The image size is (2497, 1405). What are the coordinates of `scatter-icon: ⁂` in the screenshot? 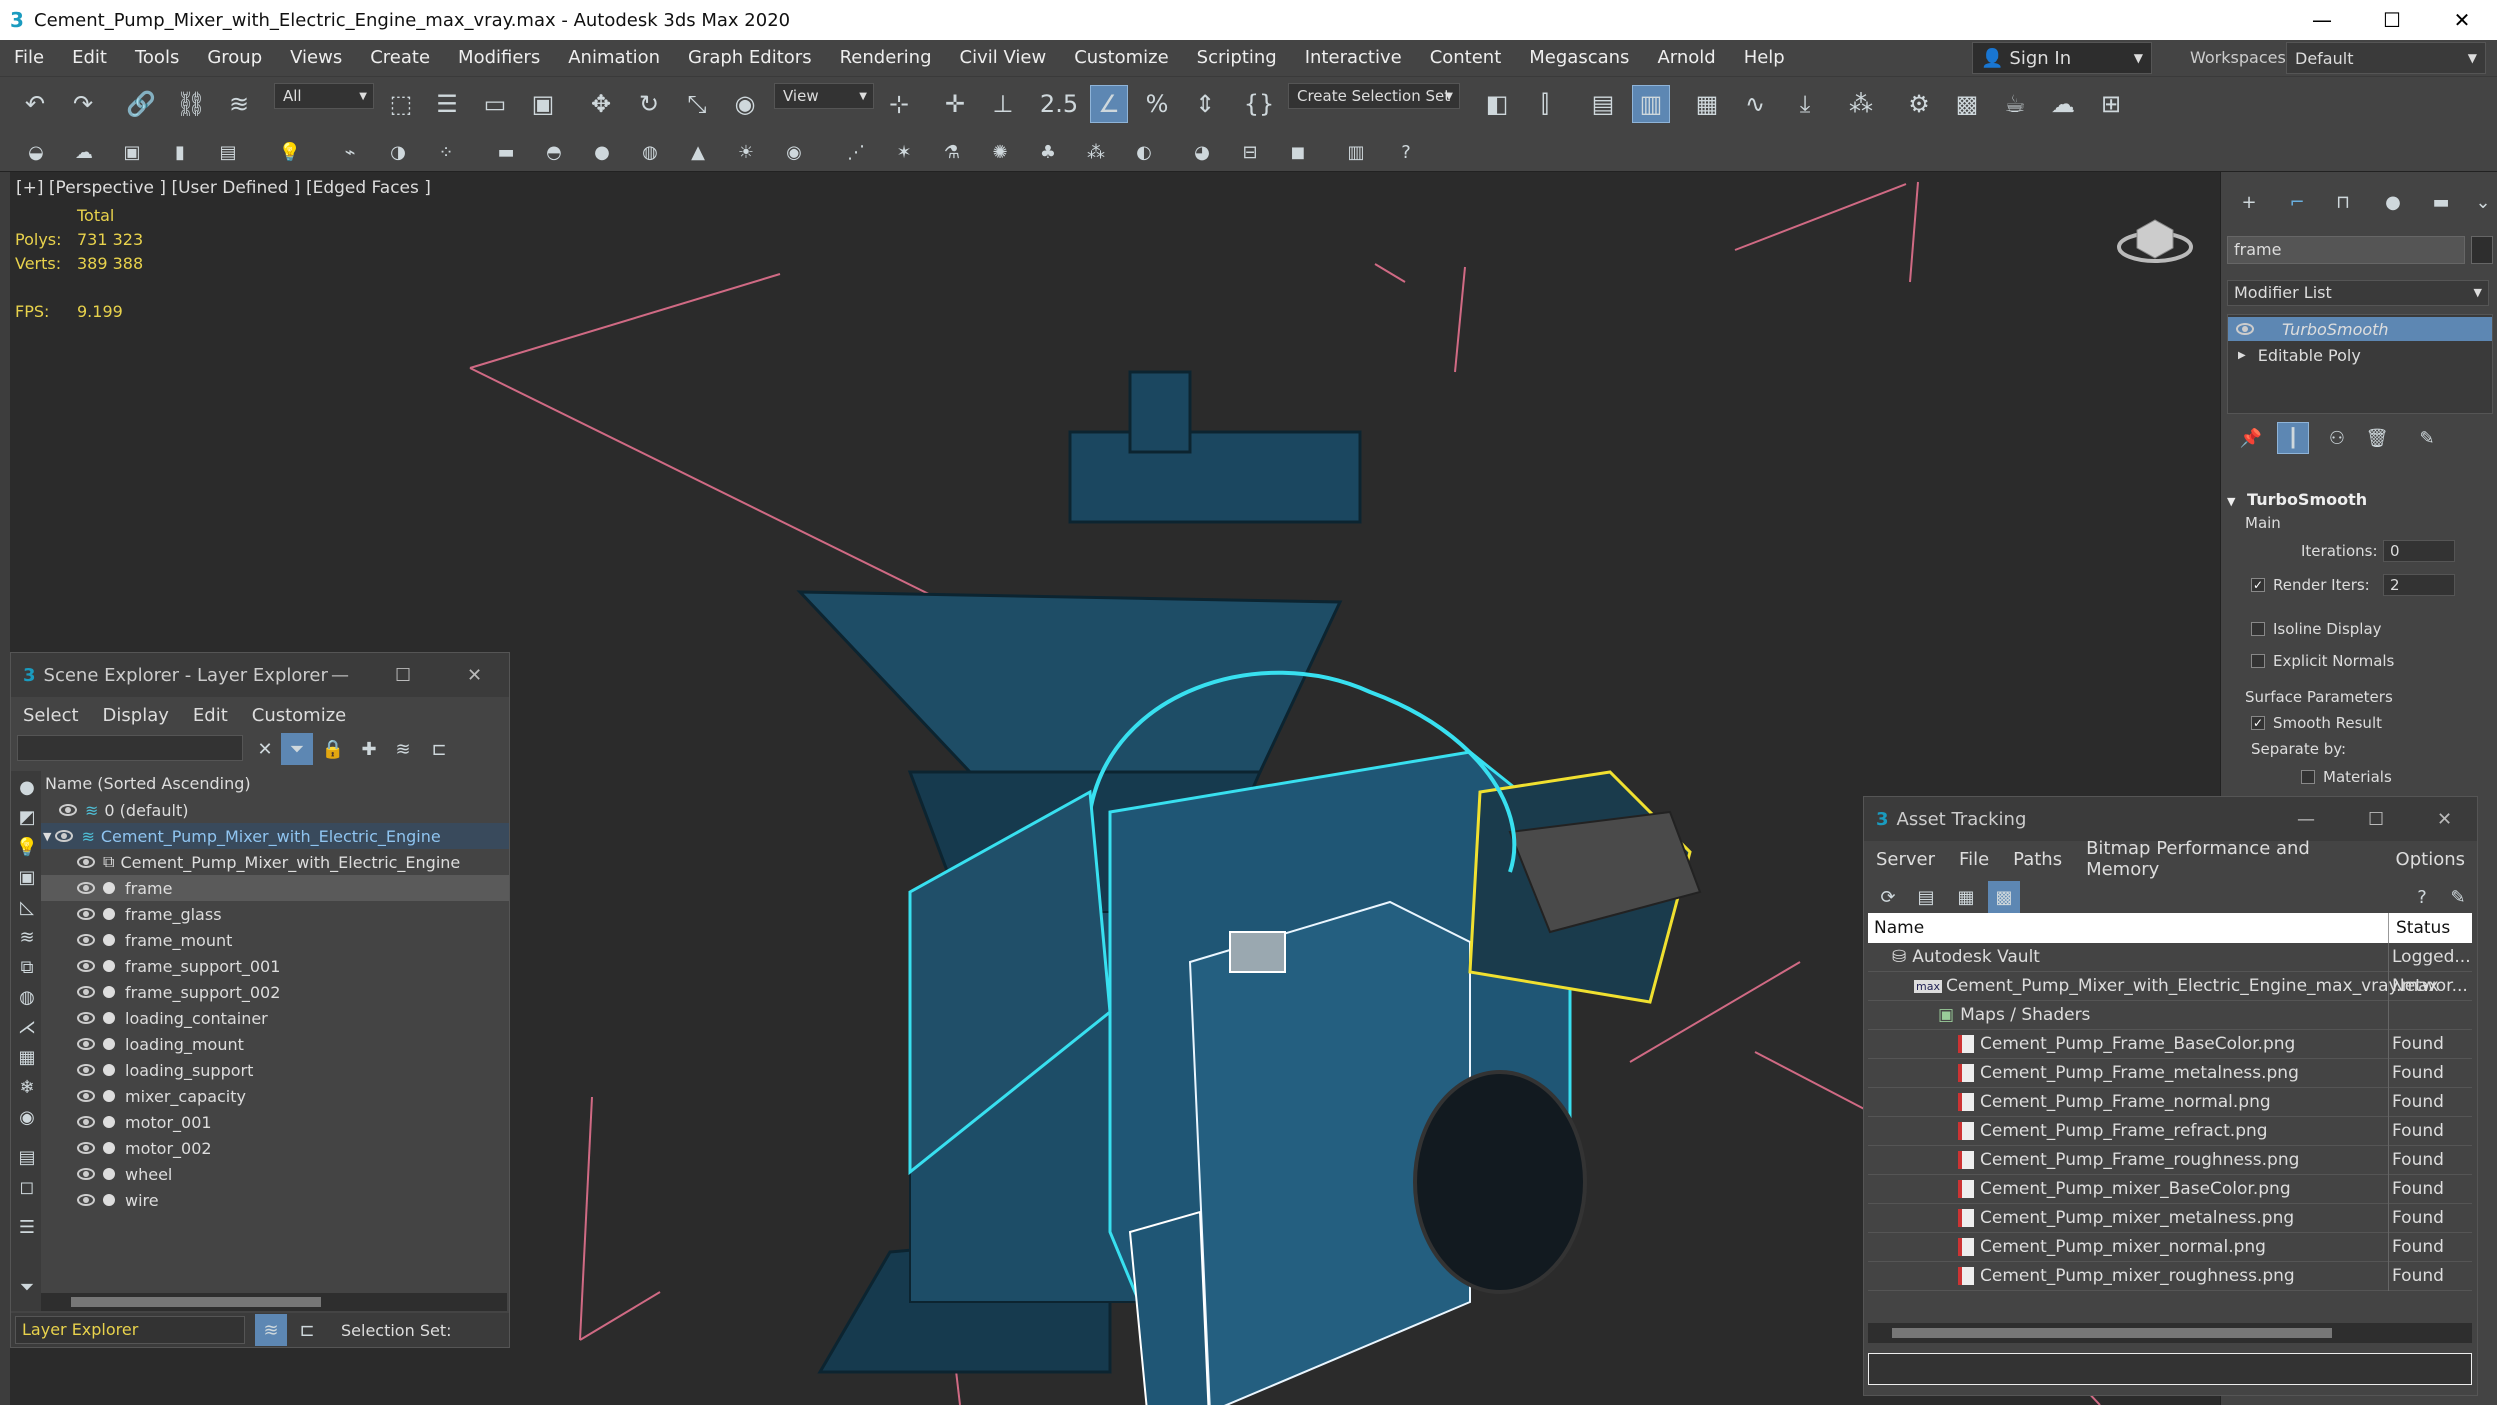 It's located at (1096, 152).